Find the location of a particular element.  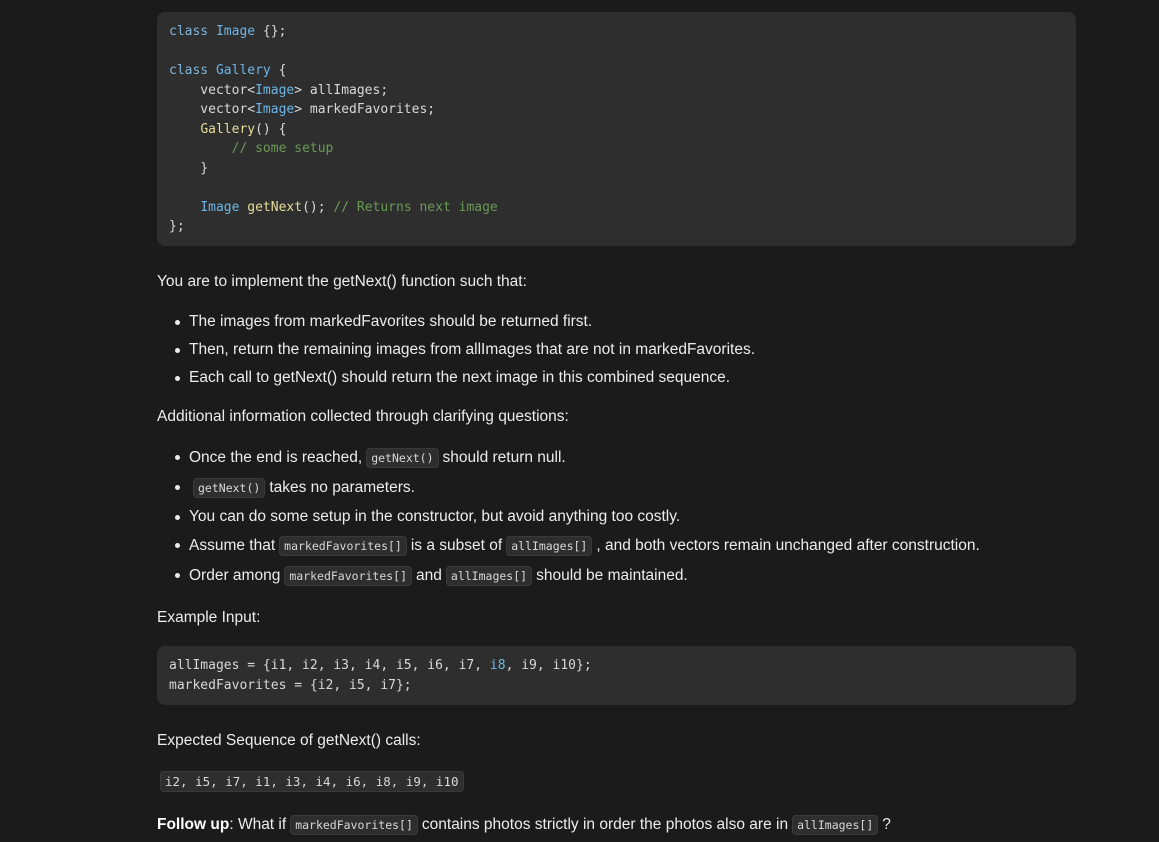

code-comment: // some setup is located at coordinates (282, 148).